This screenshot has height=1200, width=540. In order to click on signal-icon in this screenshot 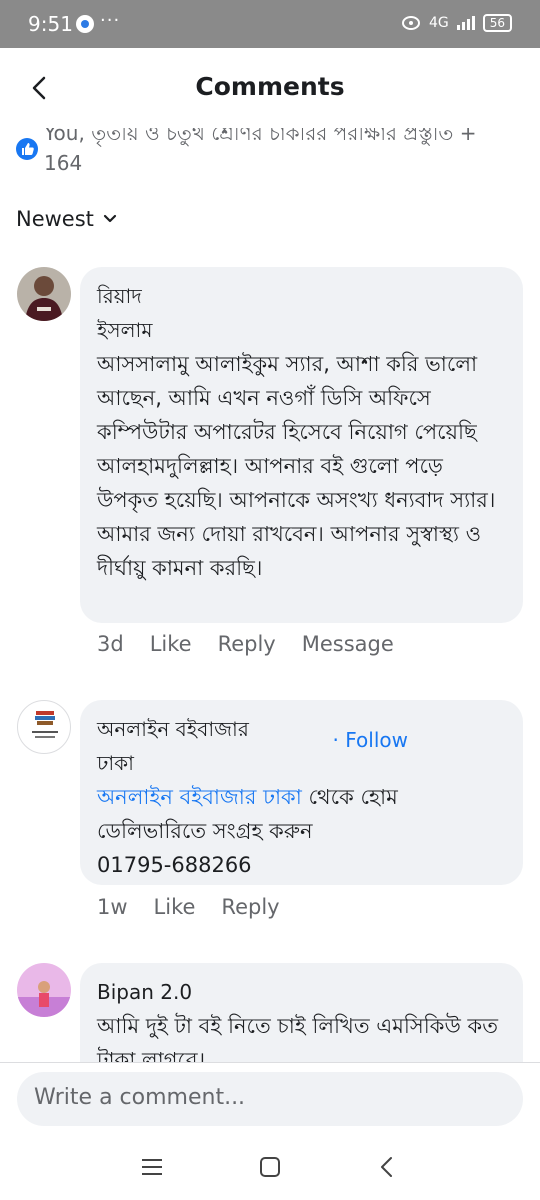, I will do `click(465, 23)`.